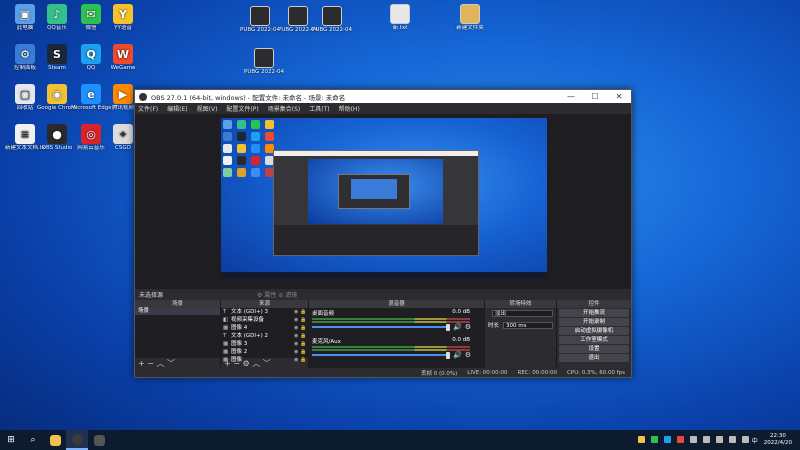 The height and width of the screenshot is (450, 800). I want to click on clock: 22:30 2022/4/20, so click(778, 440).